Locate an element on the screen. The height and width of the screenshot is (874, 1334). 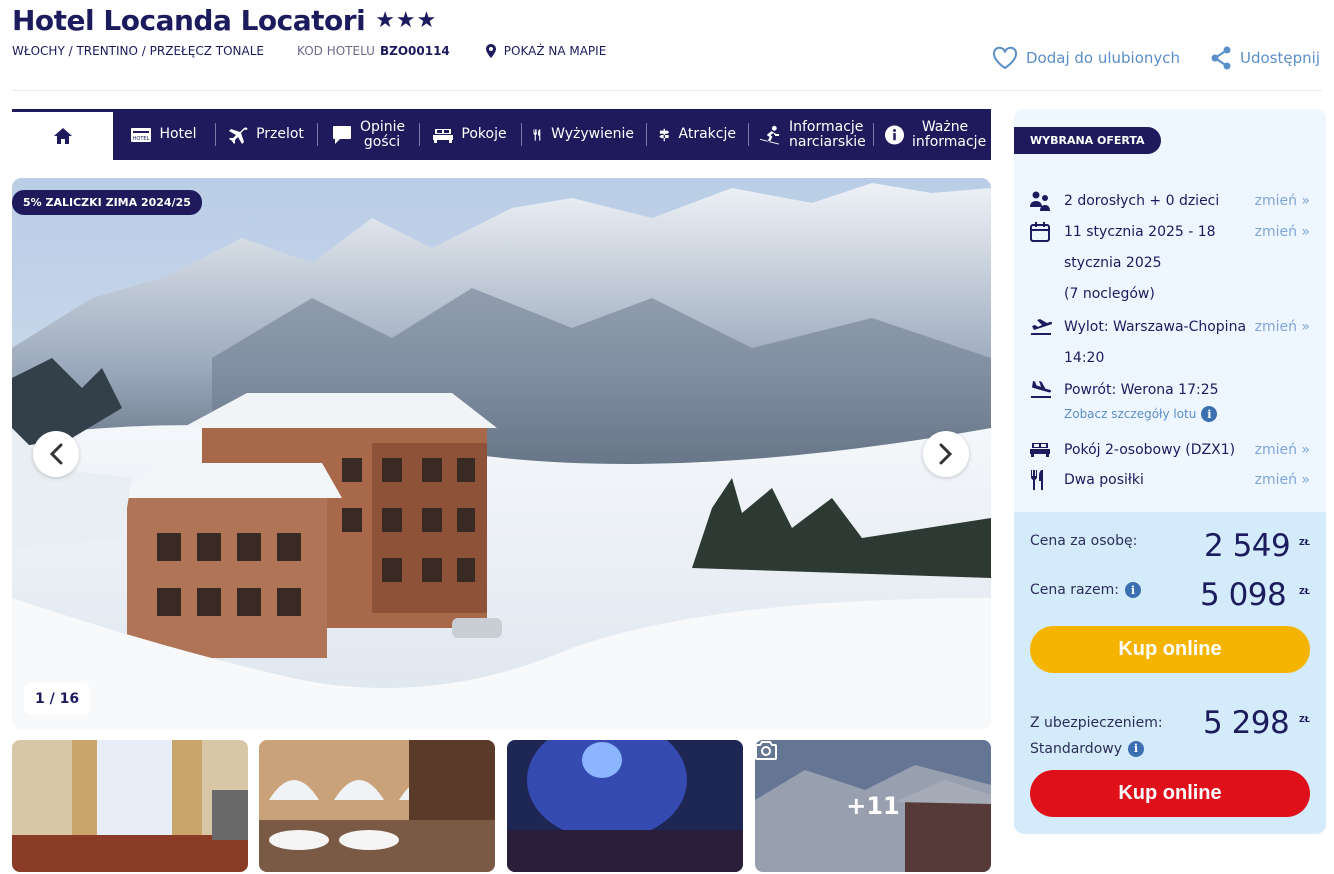
change-flight-link: zmień » is located at coordinates (1282, 343).